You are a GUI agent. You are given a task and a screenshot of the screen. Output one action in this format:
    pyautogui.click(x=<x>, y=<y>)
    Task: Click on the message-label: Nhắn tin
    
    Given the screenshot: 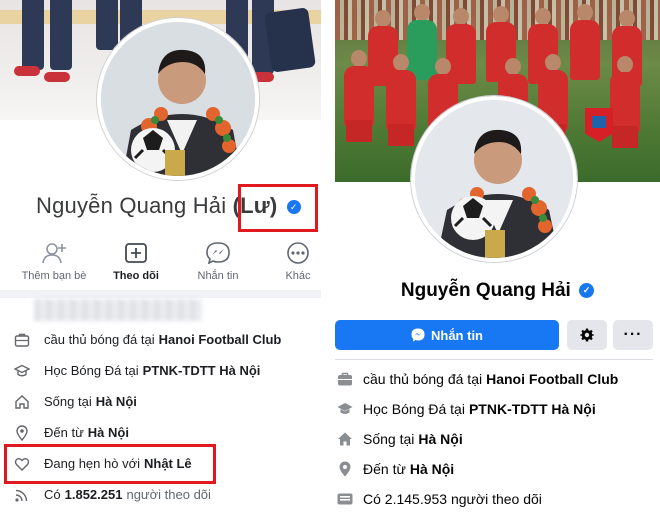 What is the action you would take?
    pyautogui.click(x=218, y=276)
    